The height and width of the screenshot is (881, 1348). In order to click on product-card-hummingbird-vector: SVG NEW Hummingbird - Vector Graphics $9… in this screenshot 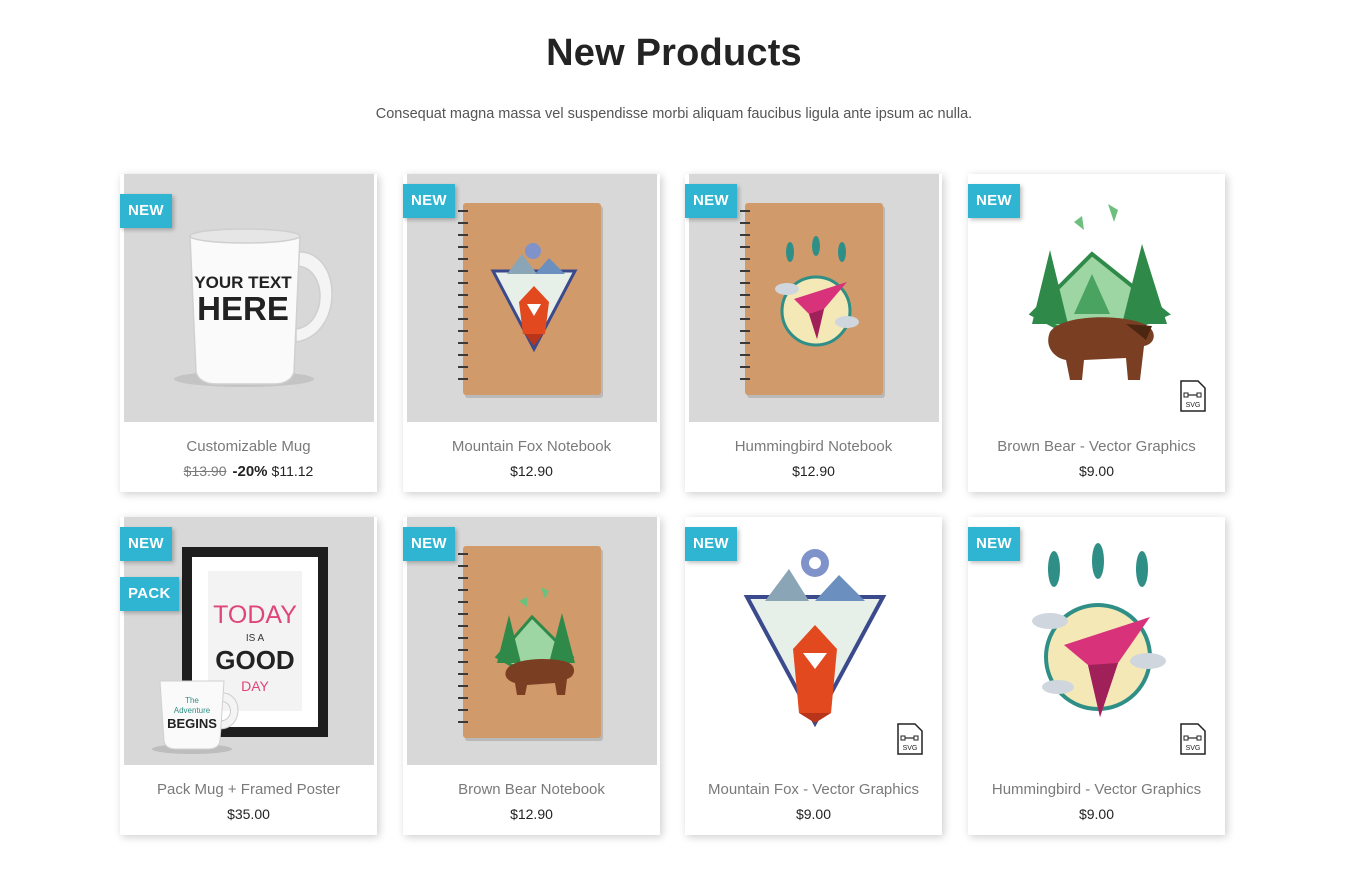, I will do `click(1096, 676)`.